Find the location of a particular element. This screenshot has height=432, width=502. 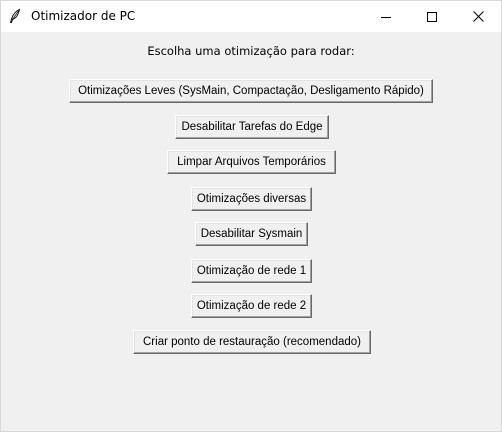

maximize-button is located at coordinates (432, 16).